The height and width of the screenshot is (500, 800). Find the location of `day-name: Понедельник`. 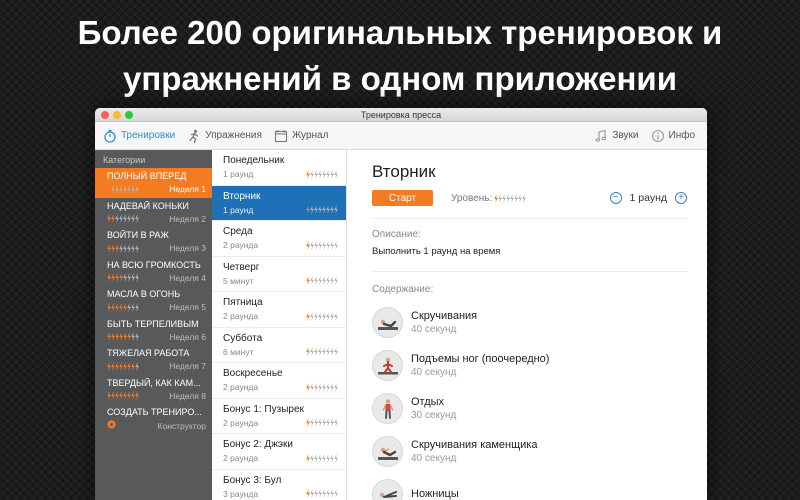

day-name: Понедельник is located at coordinates (254, 160).